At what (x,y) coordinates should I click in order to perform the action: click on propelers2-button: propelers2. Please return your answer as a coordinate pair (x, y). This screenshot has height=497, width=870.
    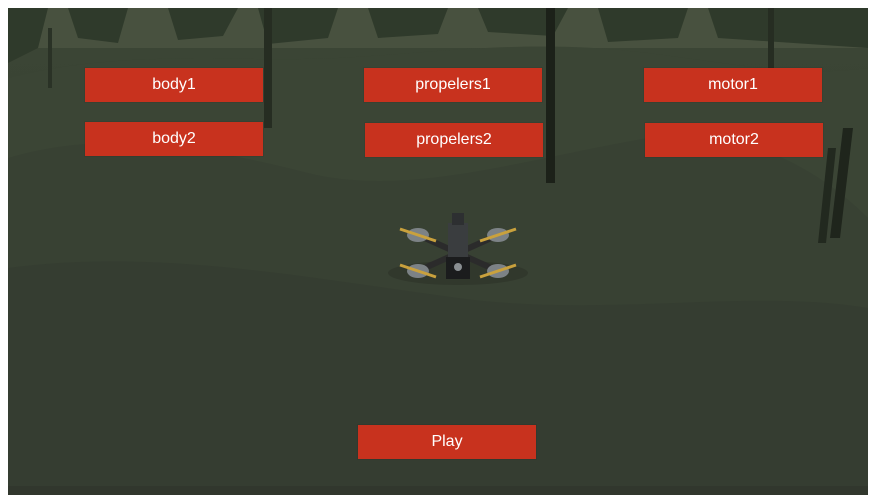
    Looking at the image, I should click on (454, 140).